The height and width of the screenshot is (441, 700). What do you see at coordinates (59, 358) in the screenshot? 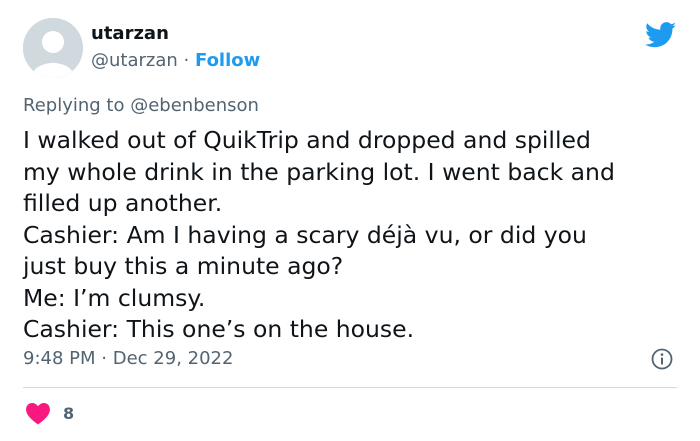
I see `tweet-time: 9:48 PM` at bounding box center [59, 358].